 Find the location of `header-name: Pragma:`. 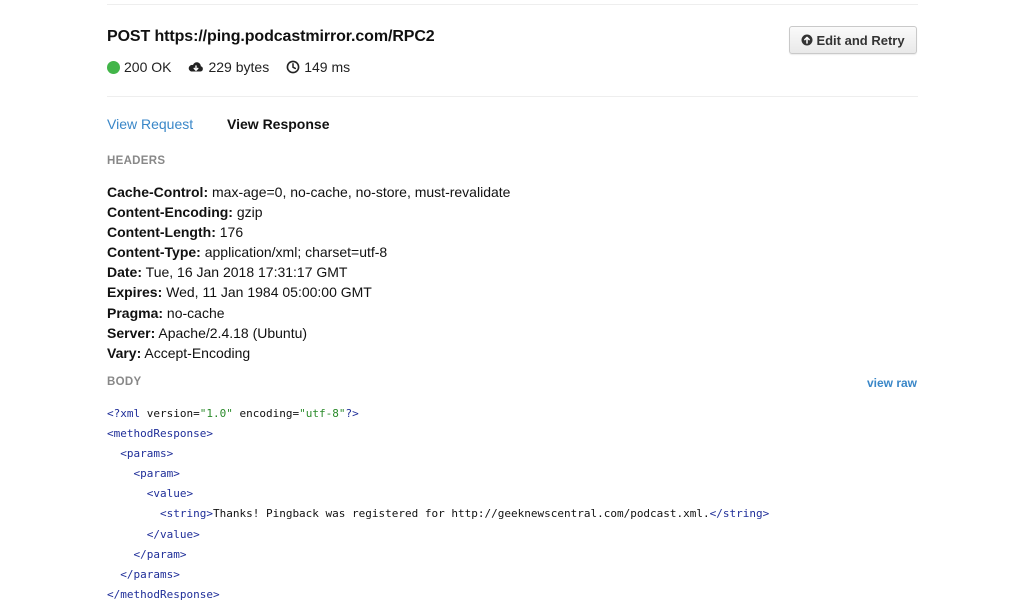

header-name: Pragma: is located at coordinates (135, 312).